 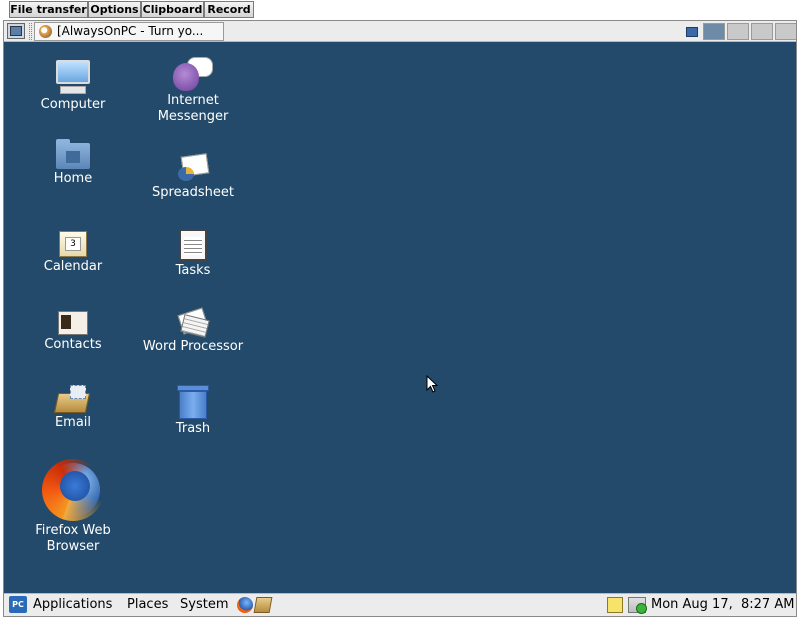 I want to click on home-folder-icon, so click(x=73, y=154).